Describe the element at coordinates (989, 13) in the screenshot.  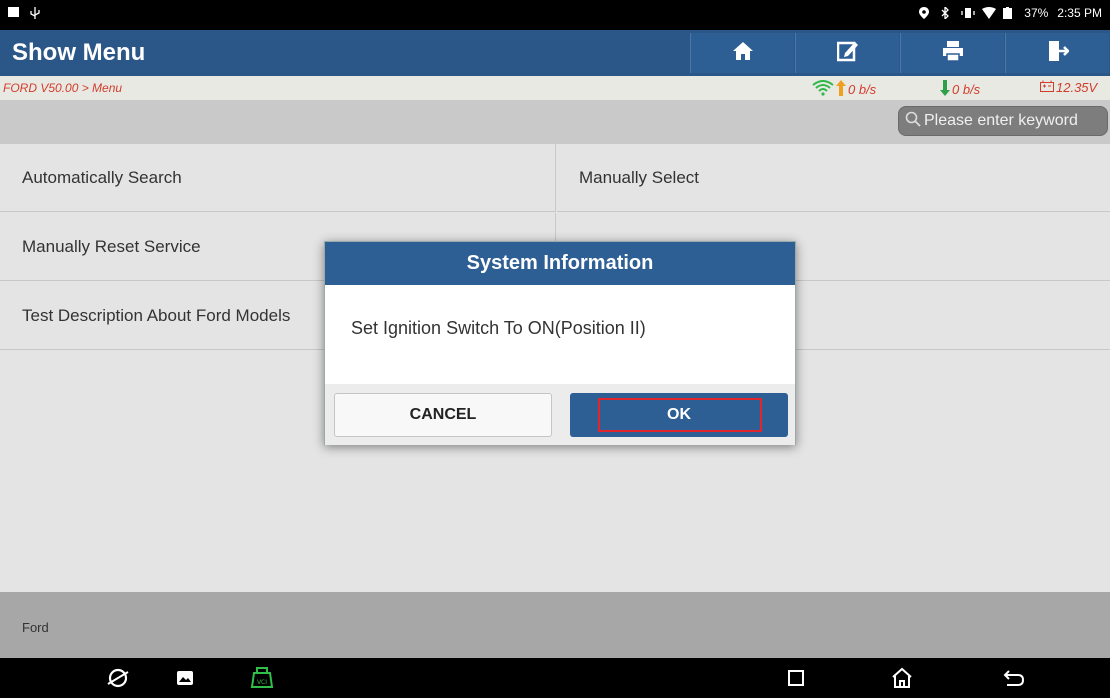
I see `wifi-icon` at that location.